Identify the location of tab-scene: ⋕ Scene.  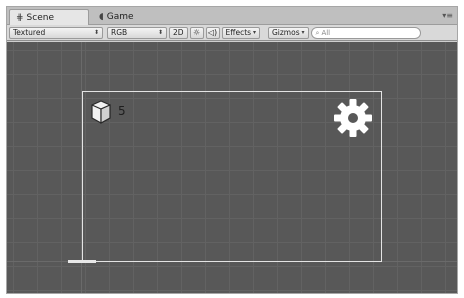
(49, 17).